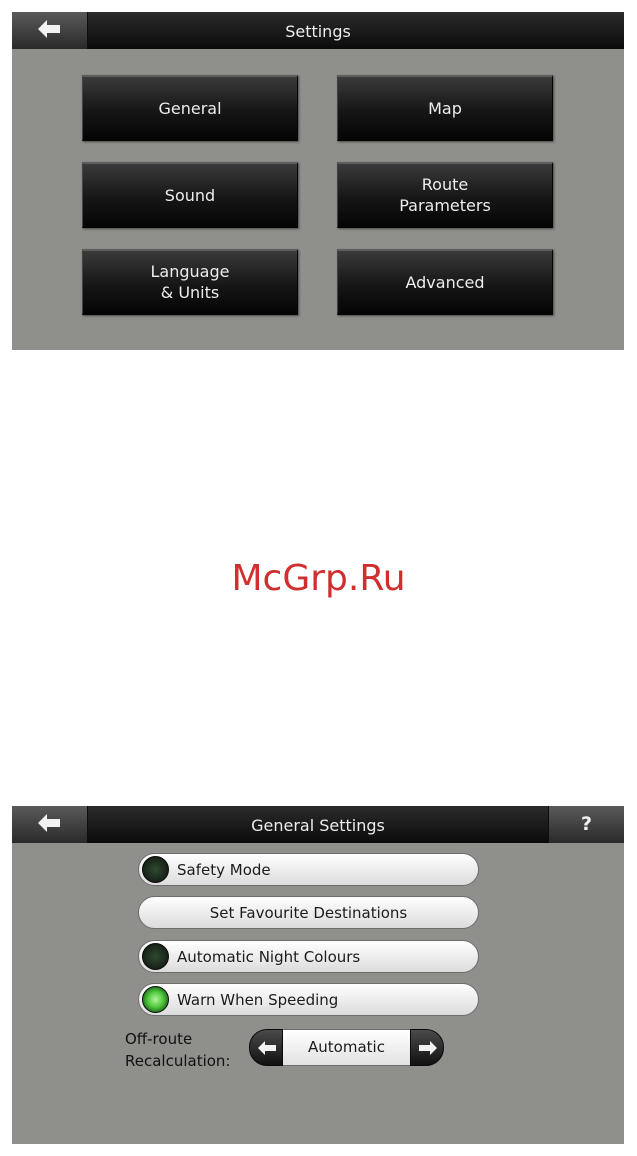 This screenshot has width=637, height=1156. What do you see at coordinates (190, 195) in the screenshot?
I see `sound-button: Sound` at bounding box center [190, 195].